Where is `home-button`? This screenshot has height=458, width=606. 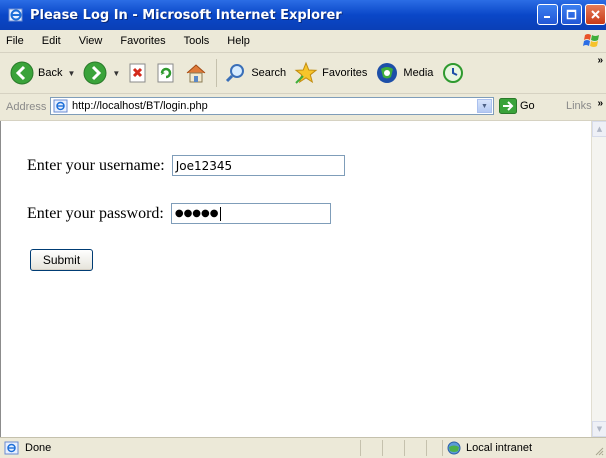
home-button is located at coordinates (196, 73).